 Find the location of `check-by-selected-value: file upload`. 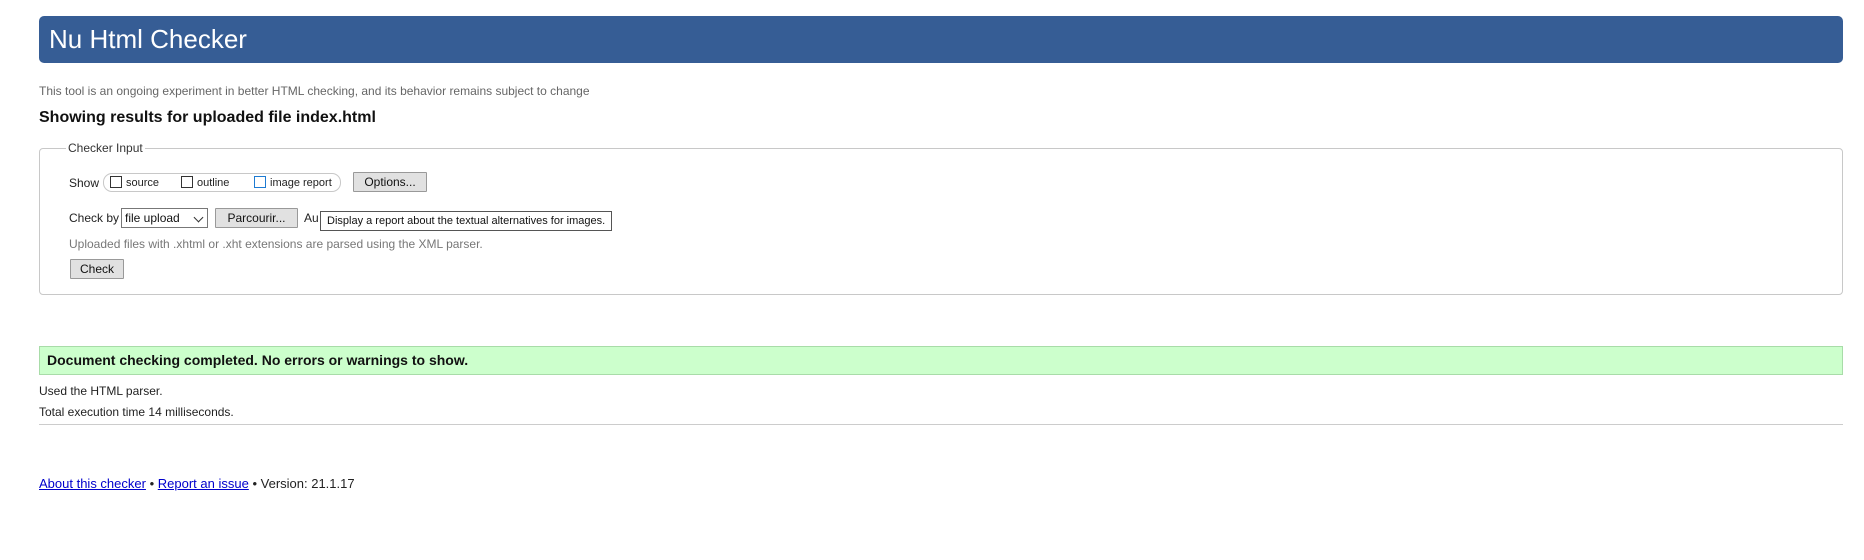

check-by-selected-value: file upload is located at coordinates (152, 218).